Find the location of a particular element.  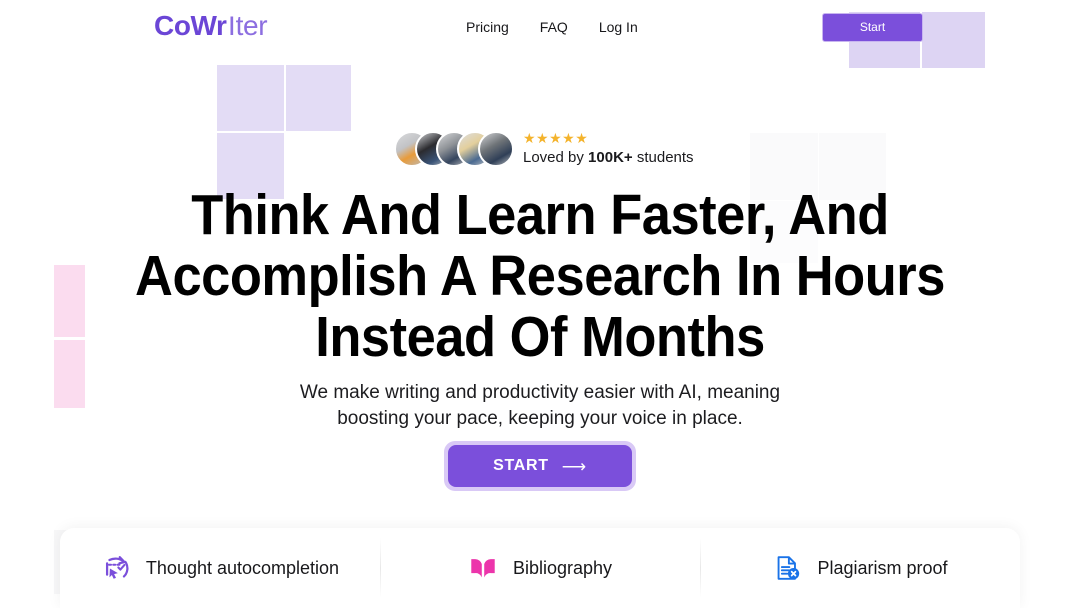

cta-label: START is located at coordinates (521, 465).